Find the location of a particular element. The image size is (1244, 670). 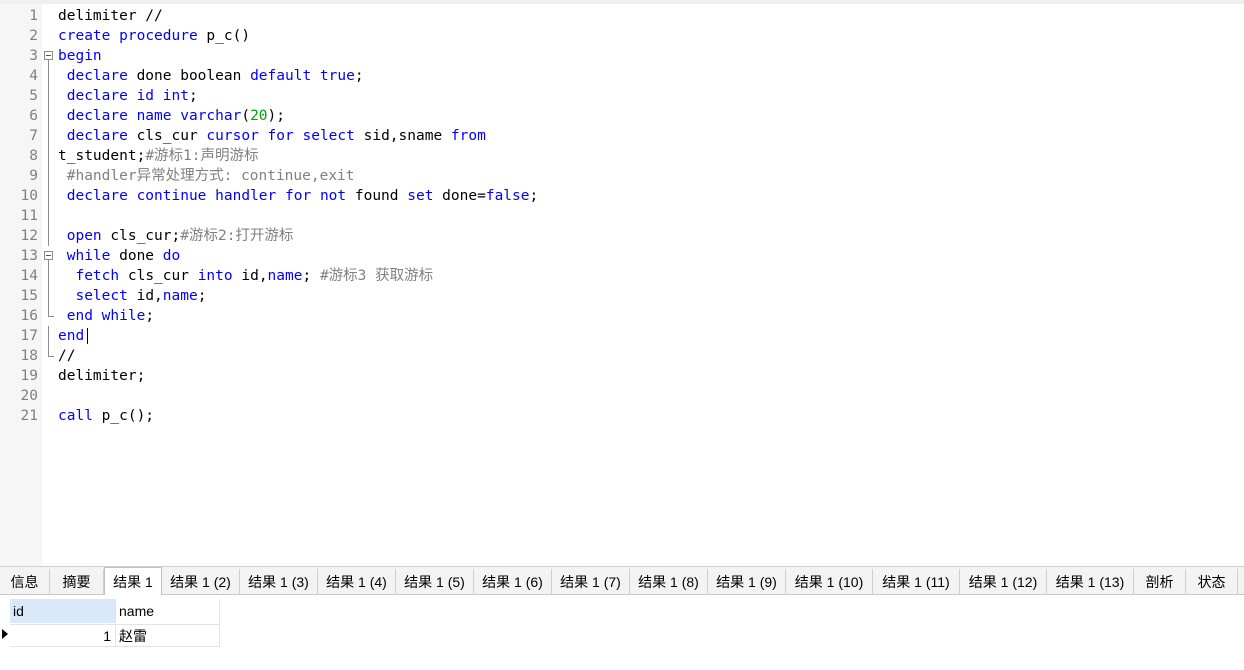

tab-10: 结果 1 (9) is located at coordinates (747, 582).